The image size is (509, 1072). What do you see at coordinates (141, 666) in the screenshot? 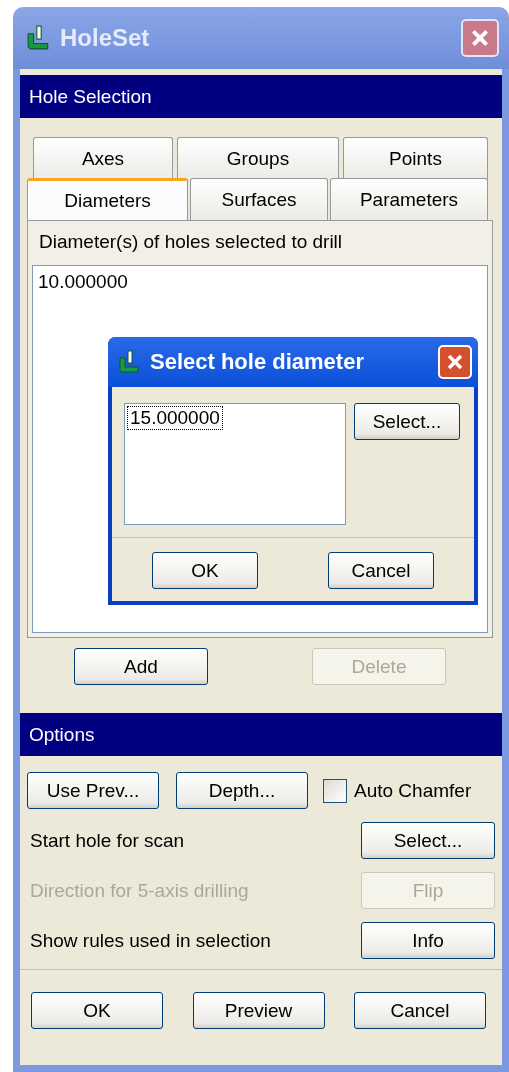
I see `add-button: Add` at bounding box center [141, 666].